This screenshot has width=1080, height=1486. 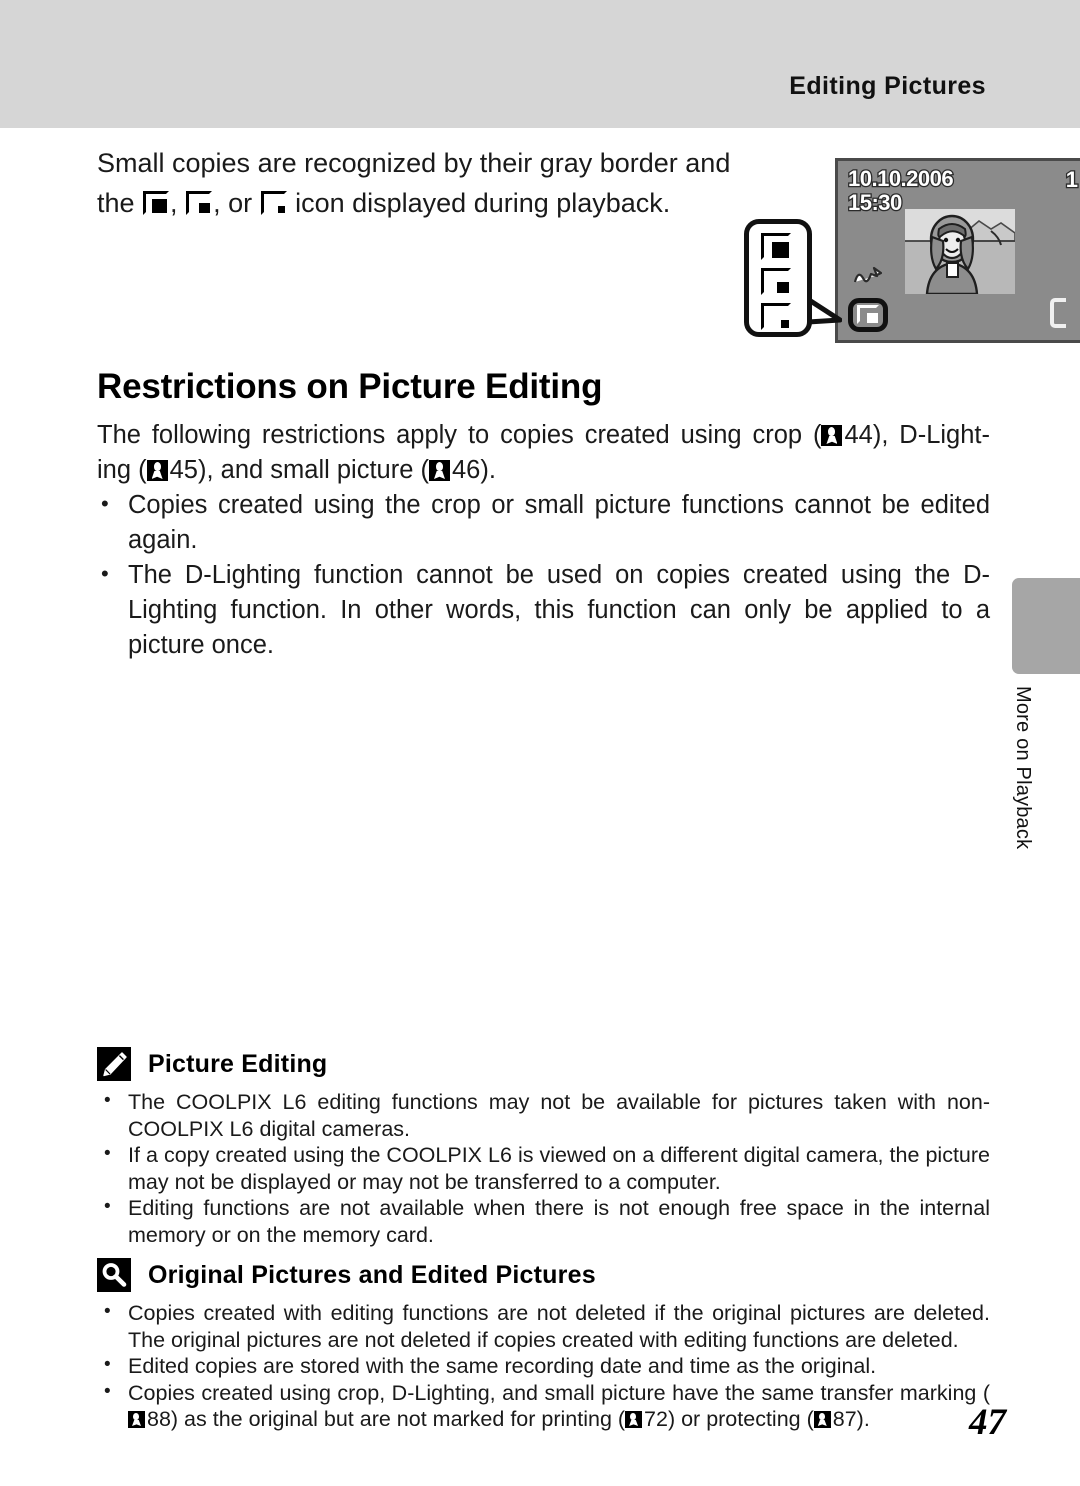 What do you see at coordinates (178, 203) in the screenshot?
I see `intro-sep-1: ,` at bounding box center [178, 203].